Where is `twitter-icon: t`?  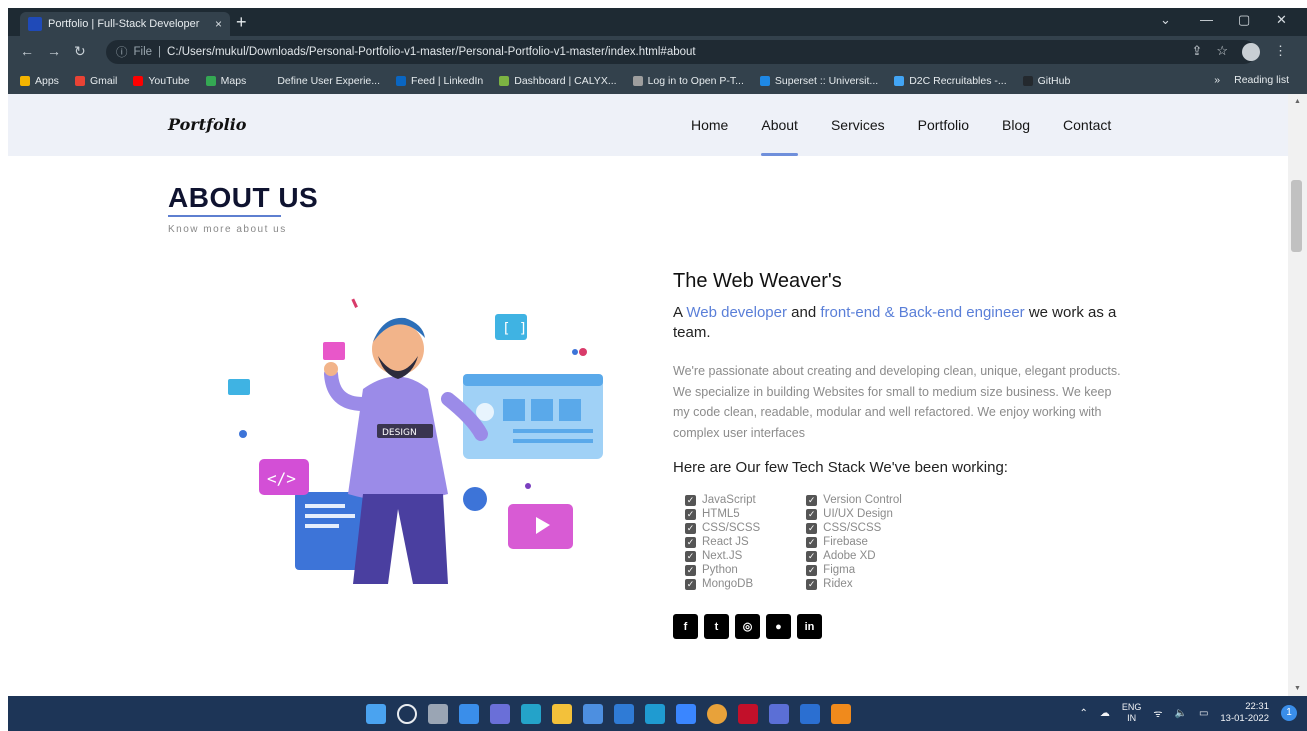 twitter-icon: t is located at coordinates (716, 626).